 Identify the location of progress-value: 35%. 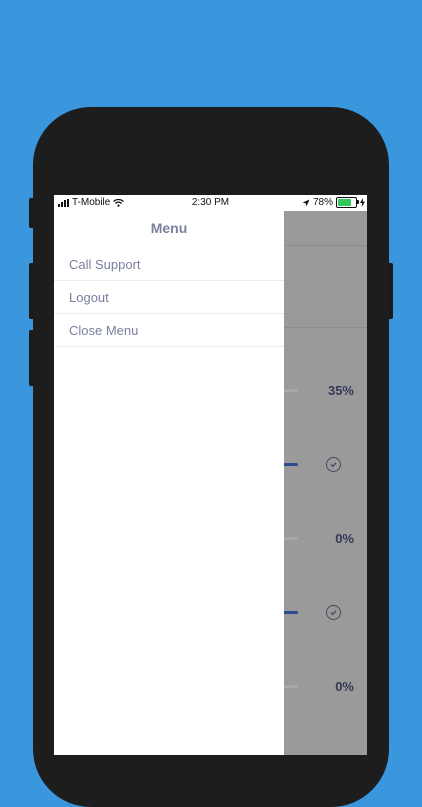
(340, 390).